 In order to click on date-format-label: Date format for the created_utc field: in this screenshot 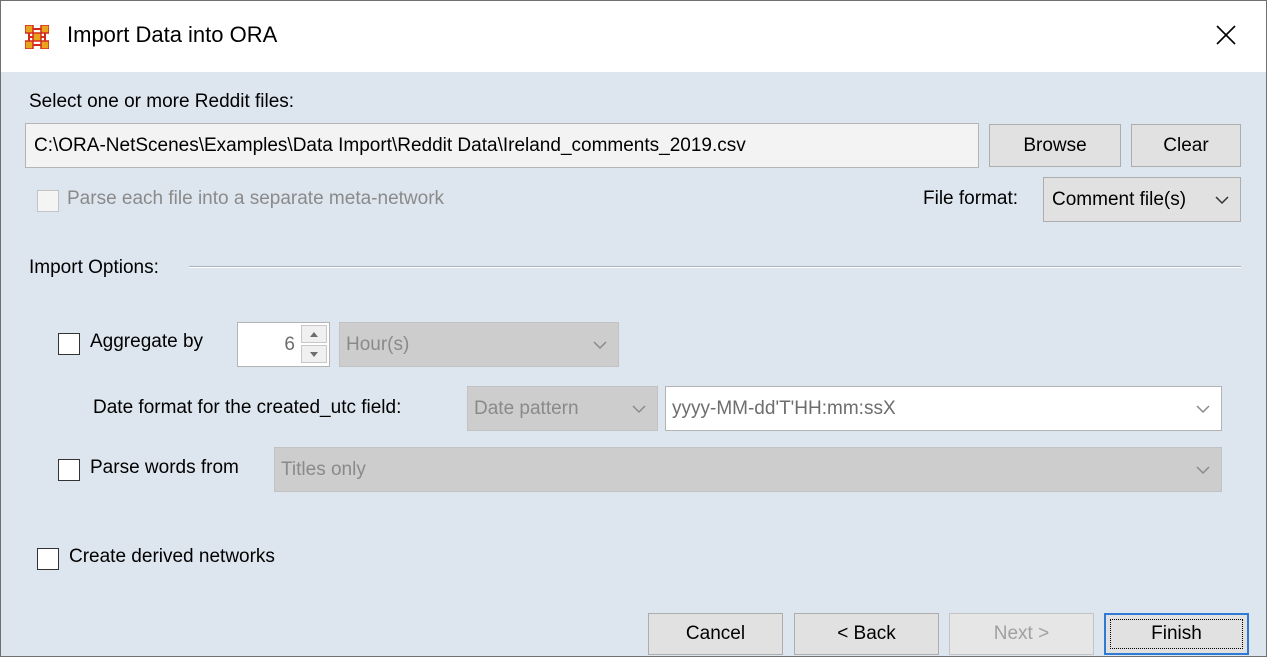, I will do `click(247, 407)`.